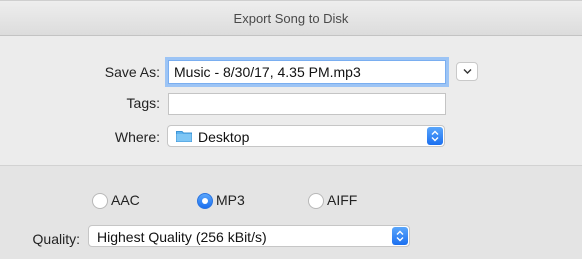 Image resolution: width=582 pixels, height=259 pixels. I want to click on tags-label: Tags:, so click(143, 103).